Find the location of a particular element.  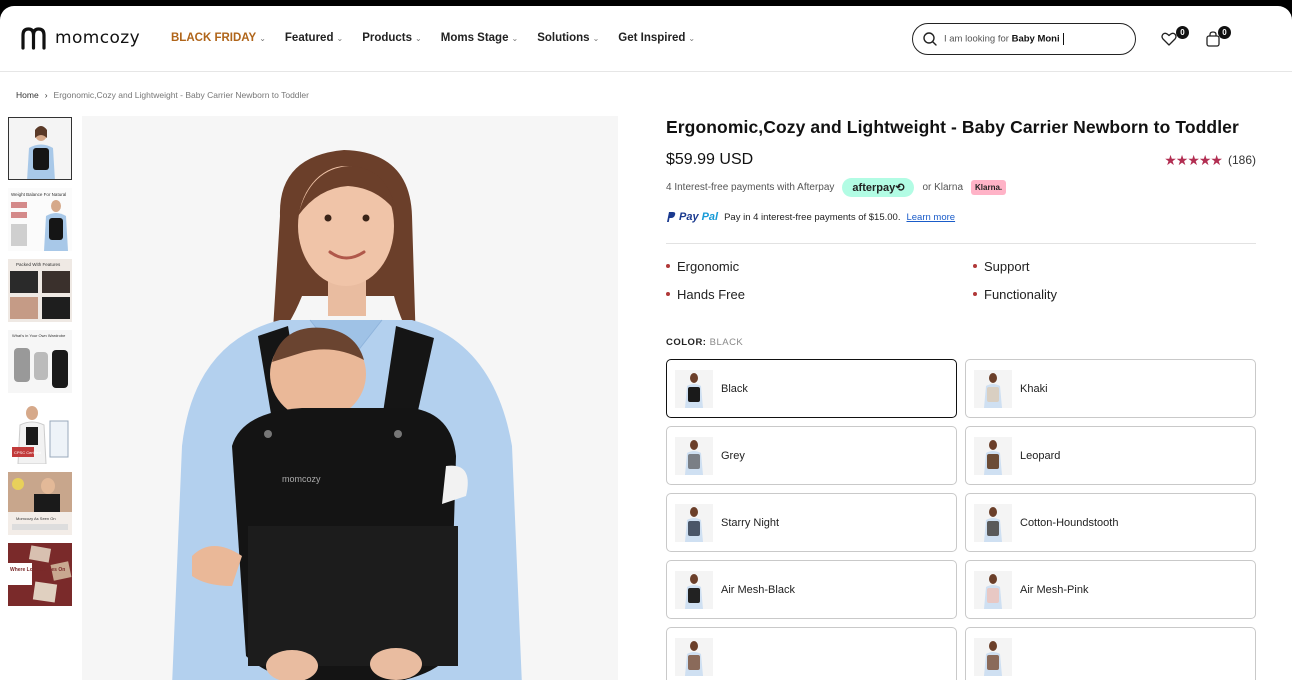

paypal-logo-b: Pal is located at coordinates (710, 217).